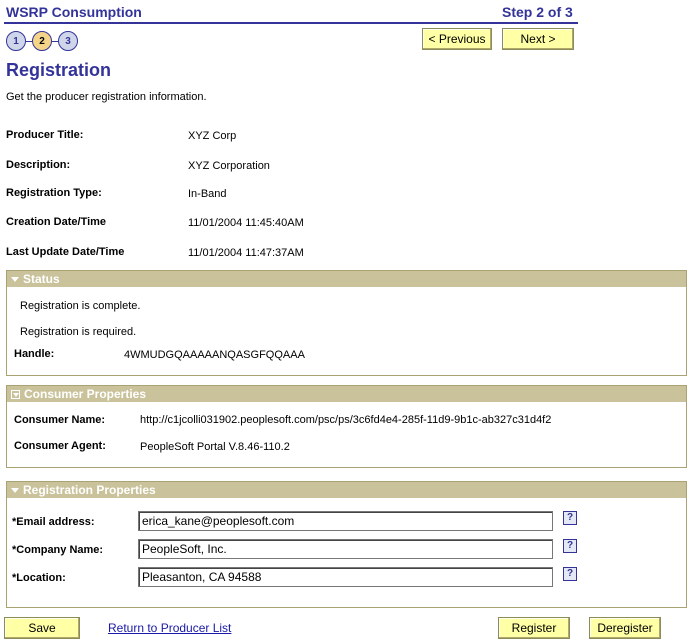 The width and height of the screenshot is (694, 642). I want to click on step-3-circle: 3, so click(68, 41).